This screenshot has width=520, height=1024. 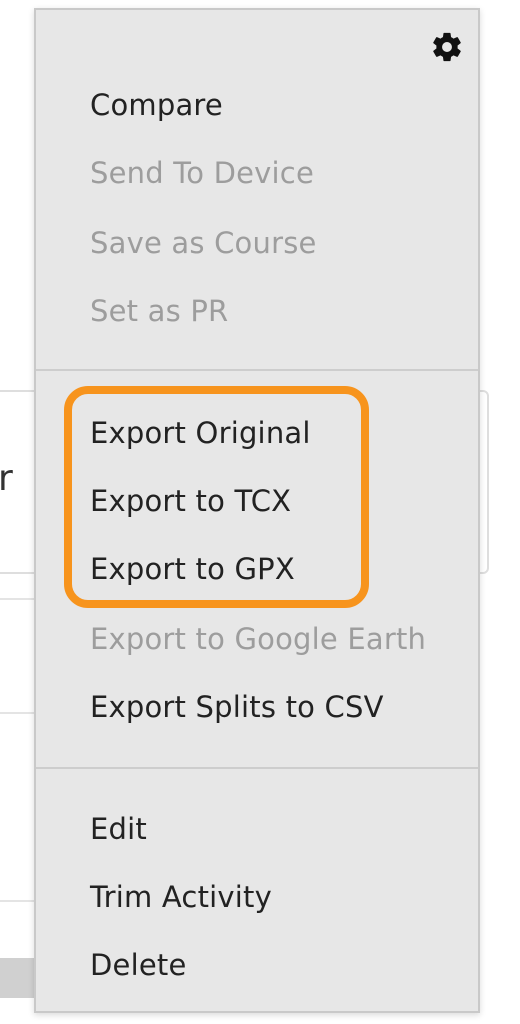 I want to click on menu-item-export-original: Export Original, so click(x=200, y=433).